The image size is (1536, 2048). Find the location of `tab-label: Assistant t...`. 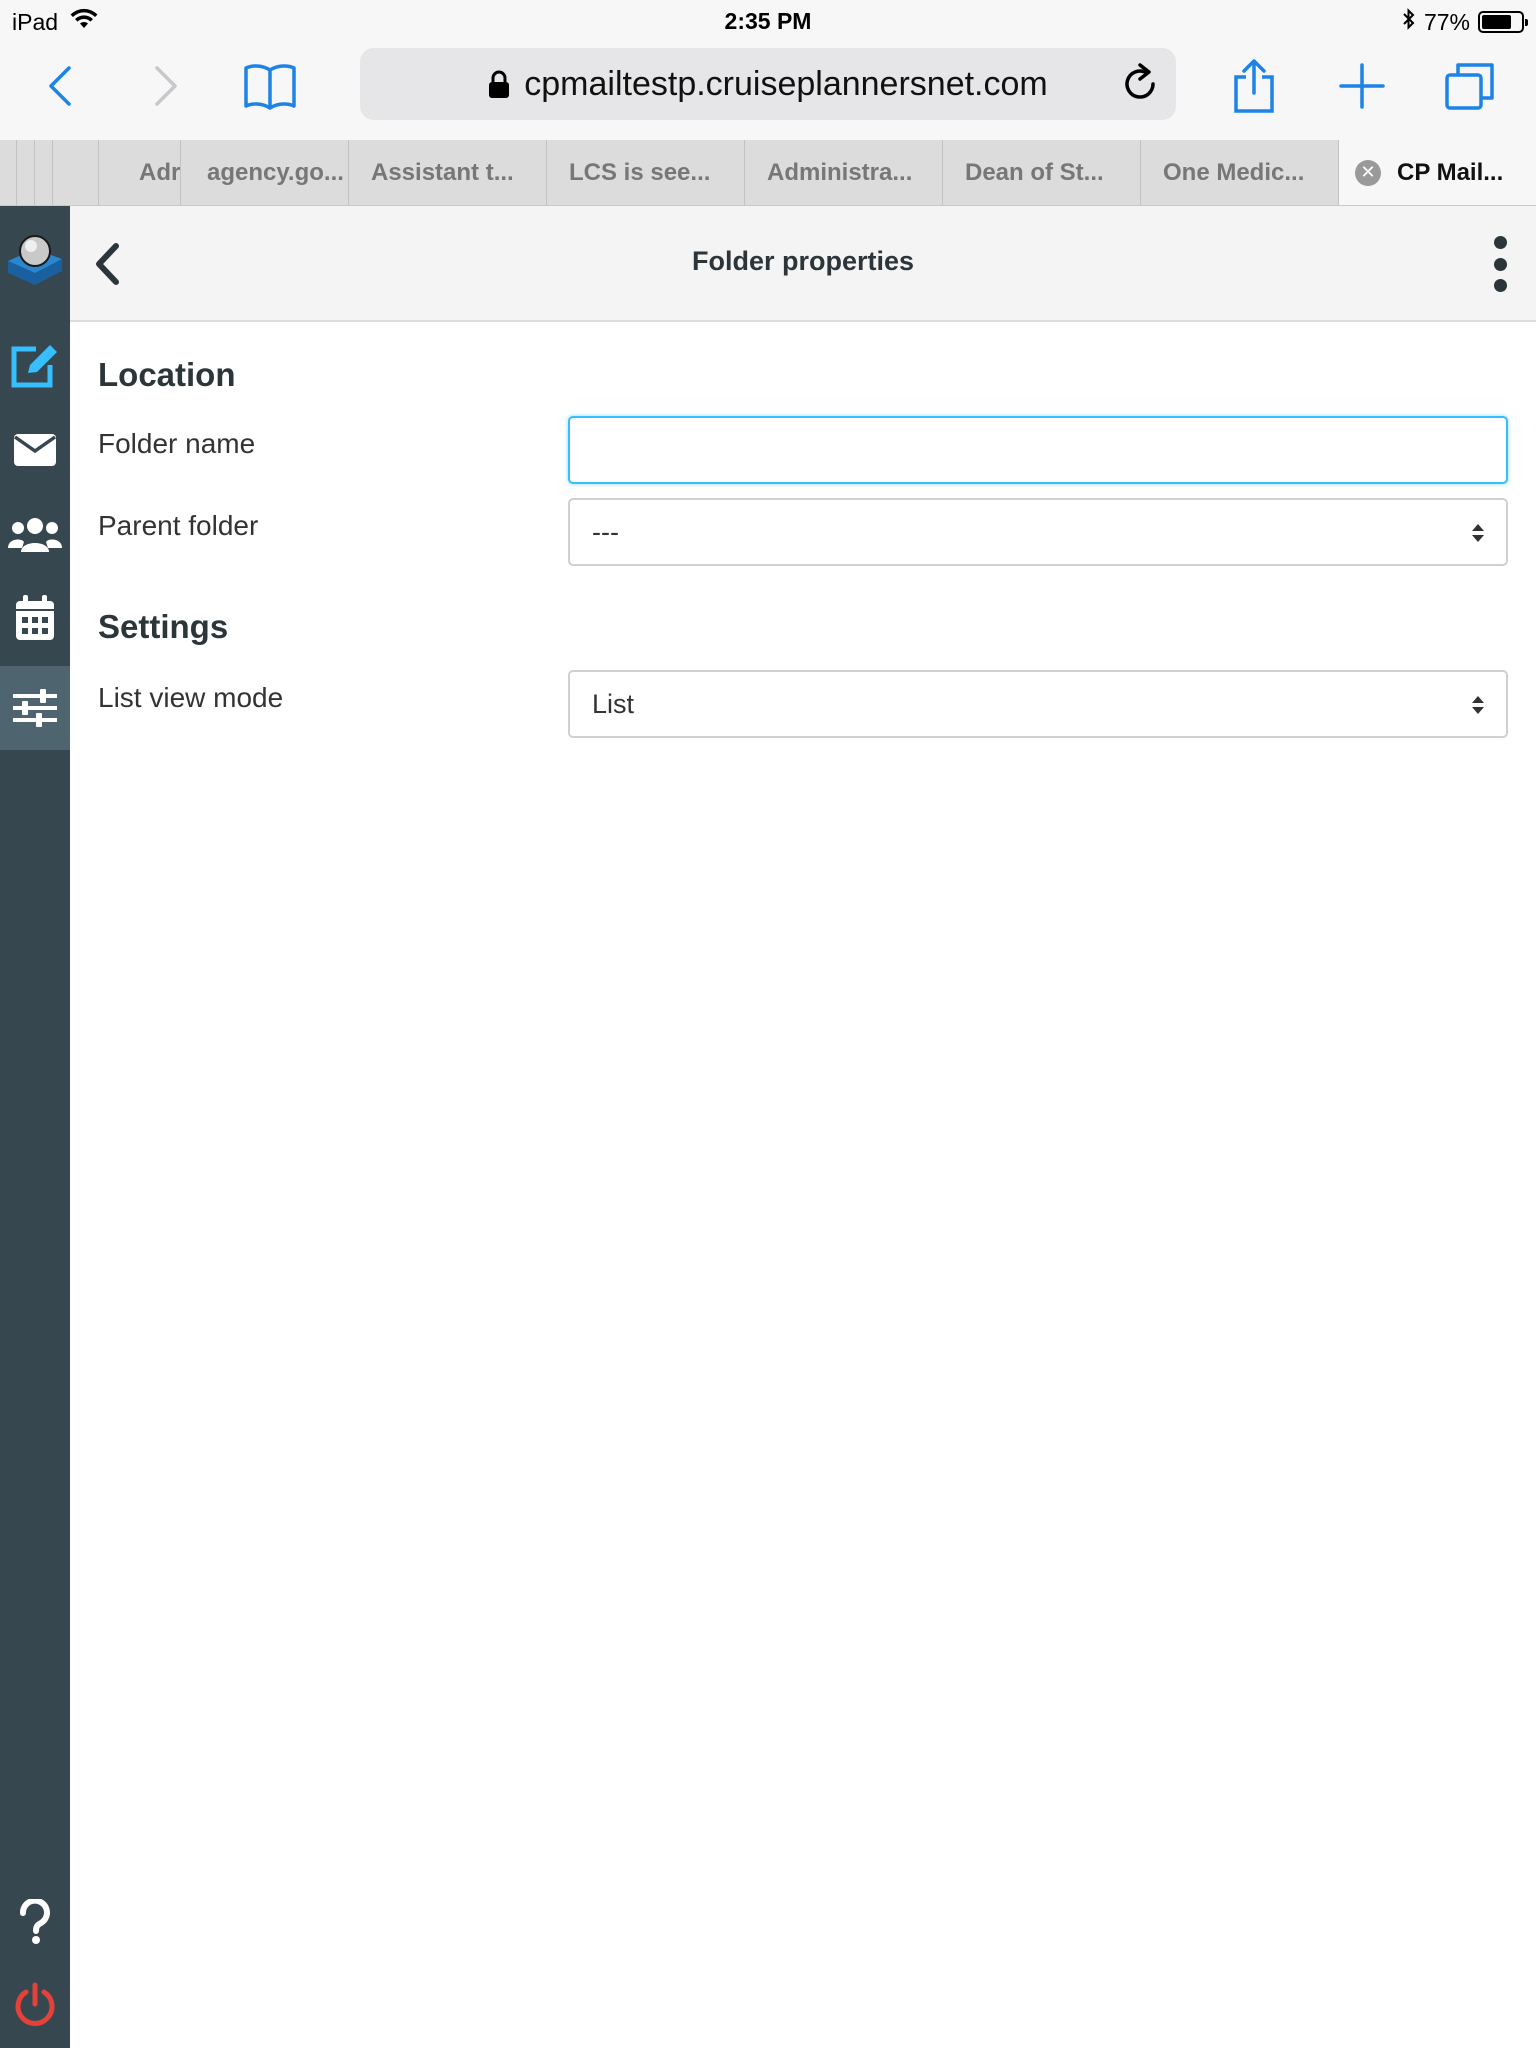

tab-label: Assistant t... is located at coordinates (442, 172).